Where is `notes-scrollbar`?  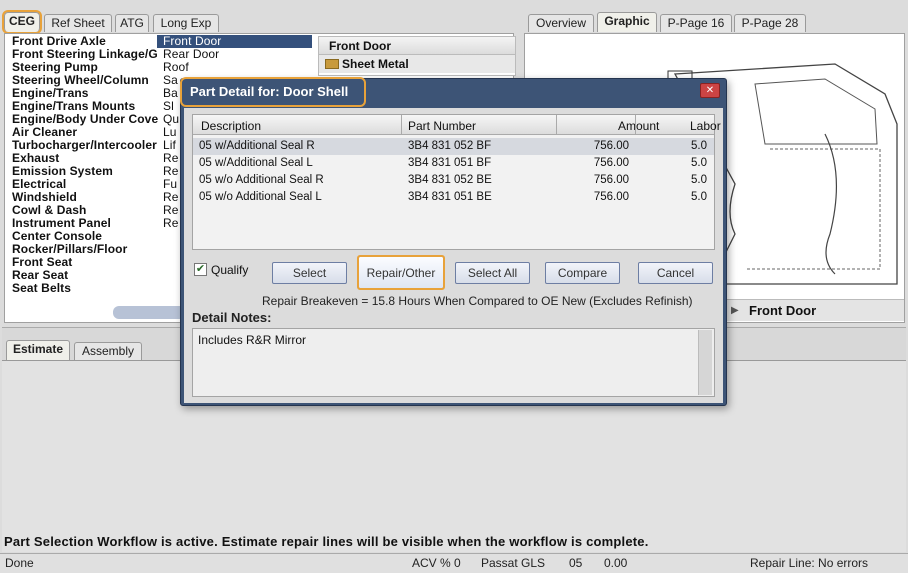 notes-scrollbar is located at coordinates (705, 362).